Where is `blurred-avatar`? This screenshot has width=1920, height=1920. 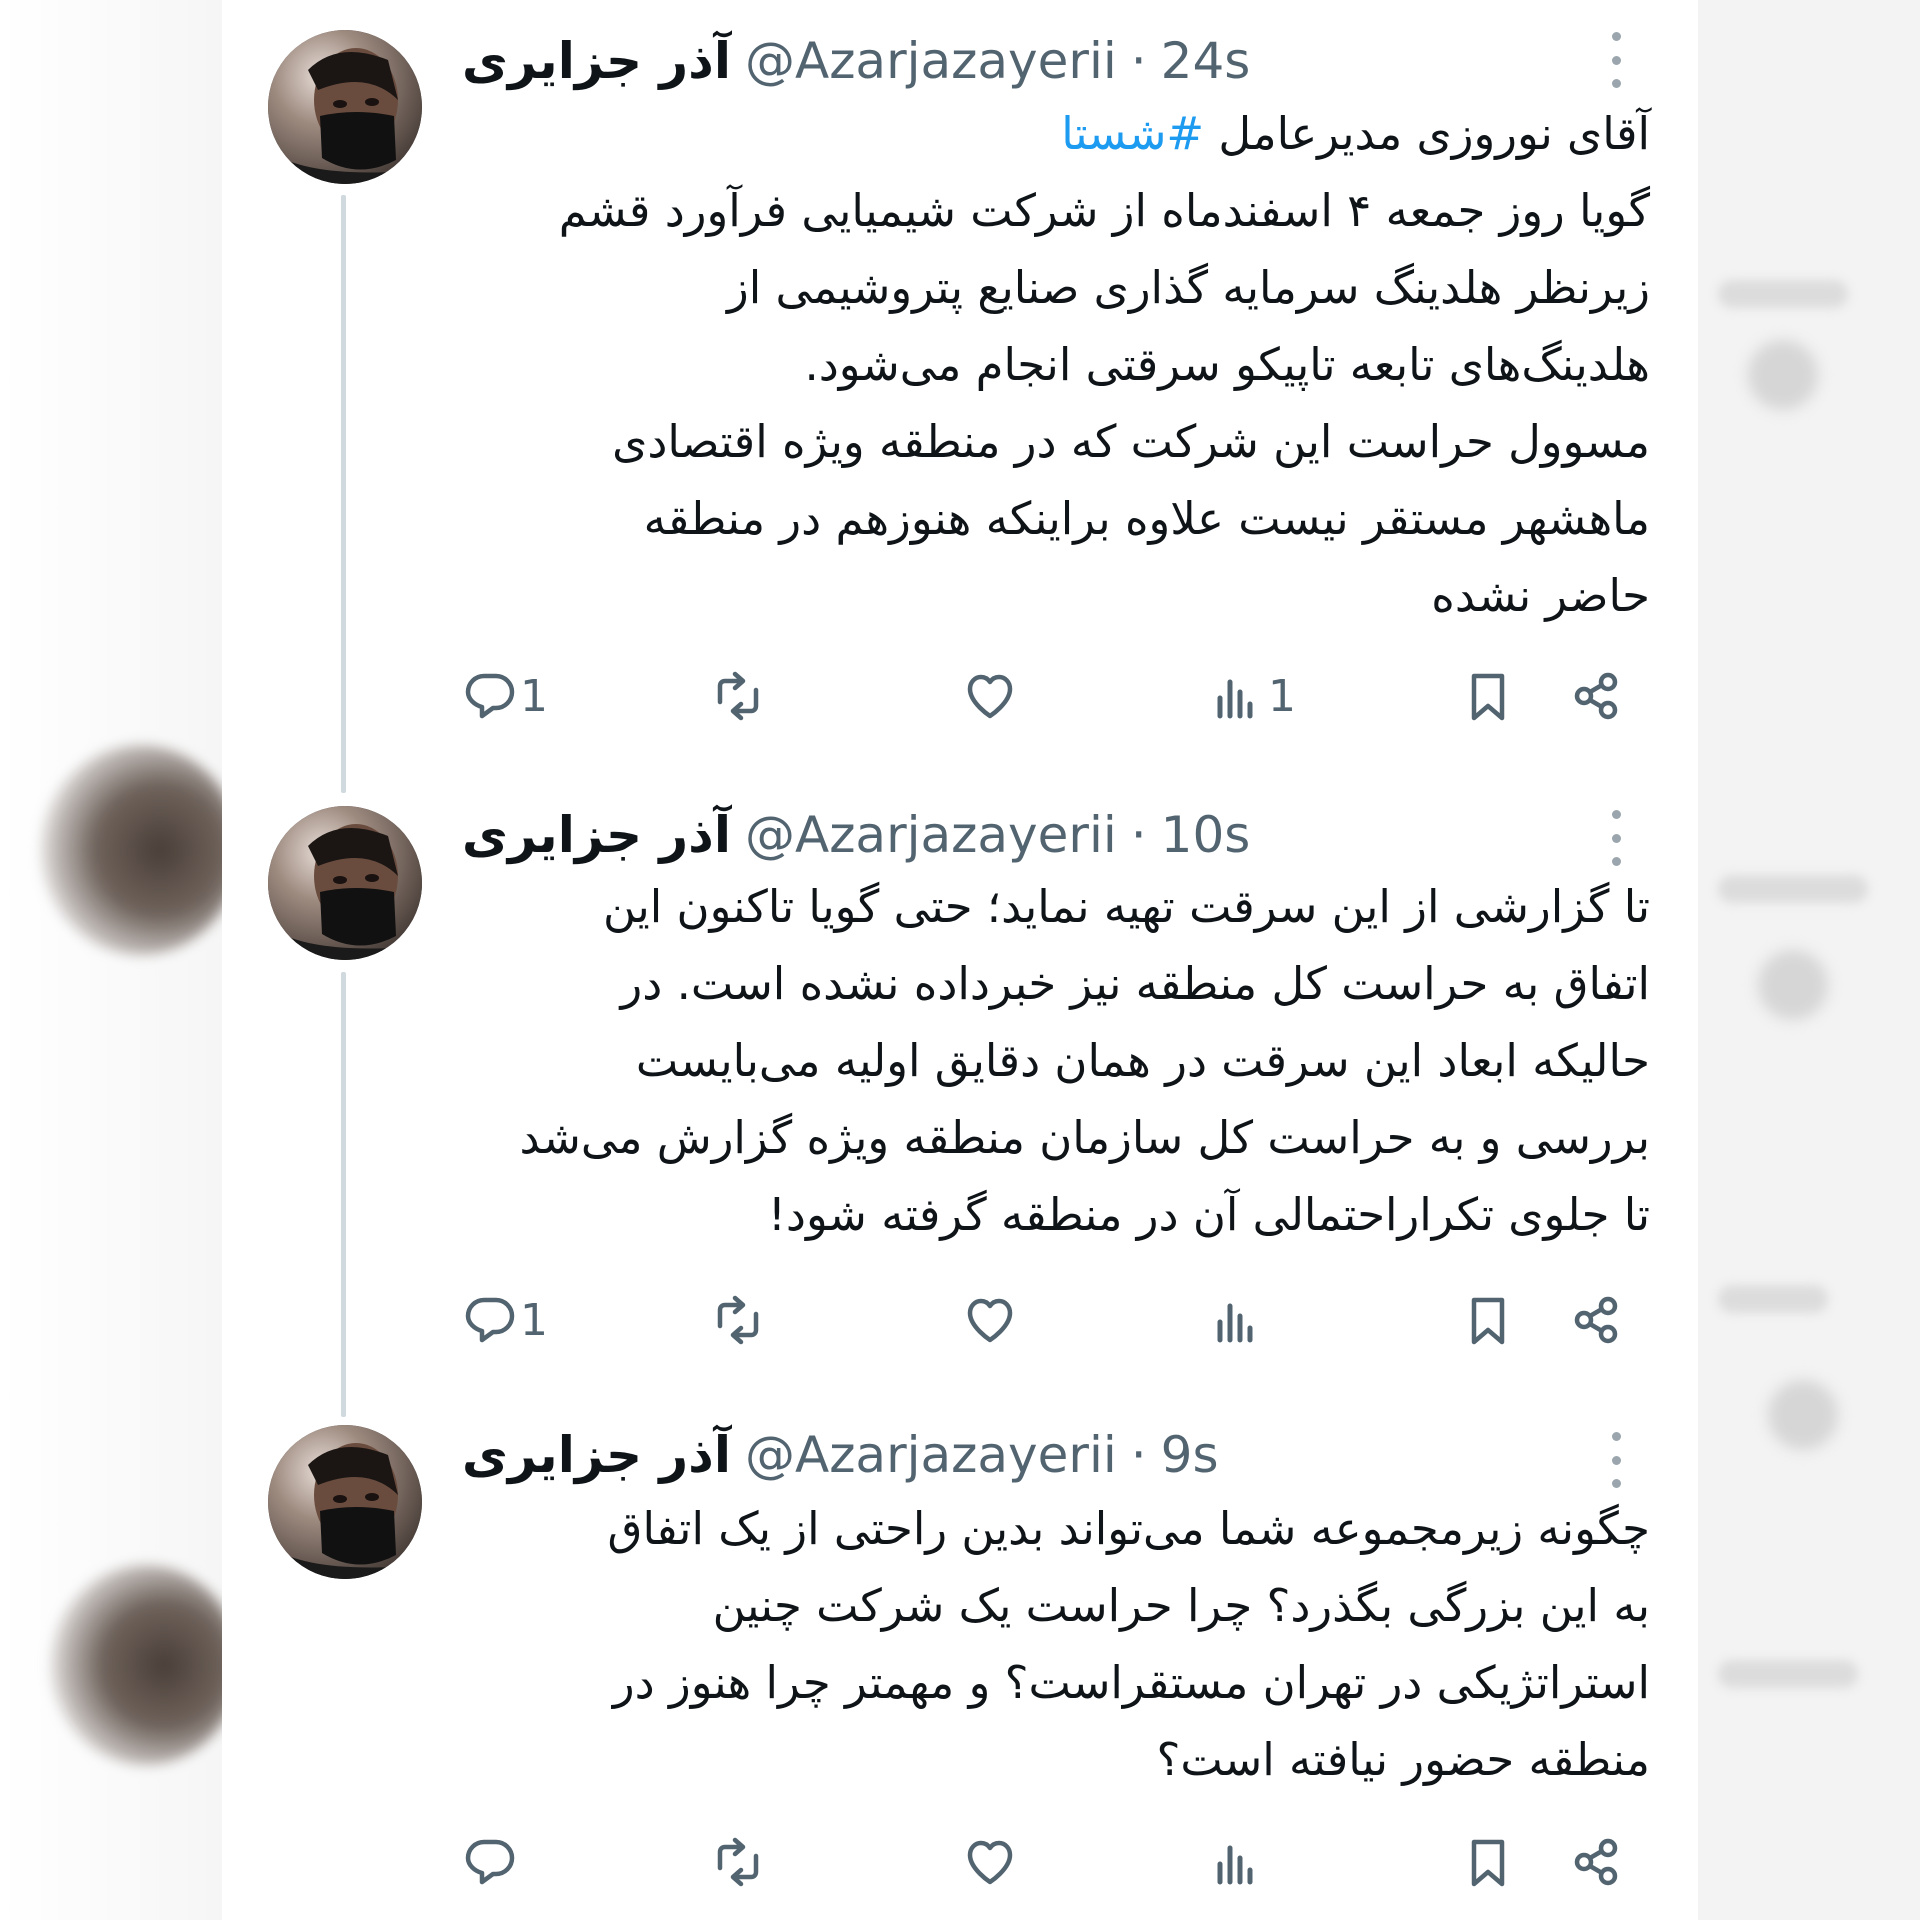 blurred-avatar is located at coordinates (145, 1665).